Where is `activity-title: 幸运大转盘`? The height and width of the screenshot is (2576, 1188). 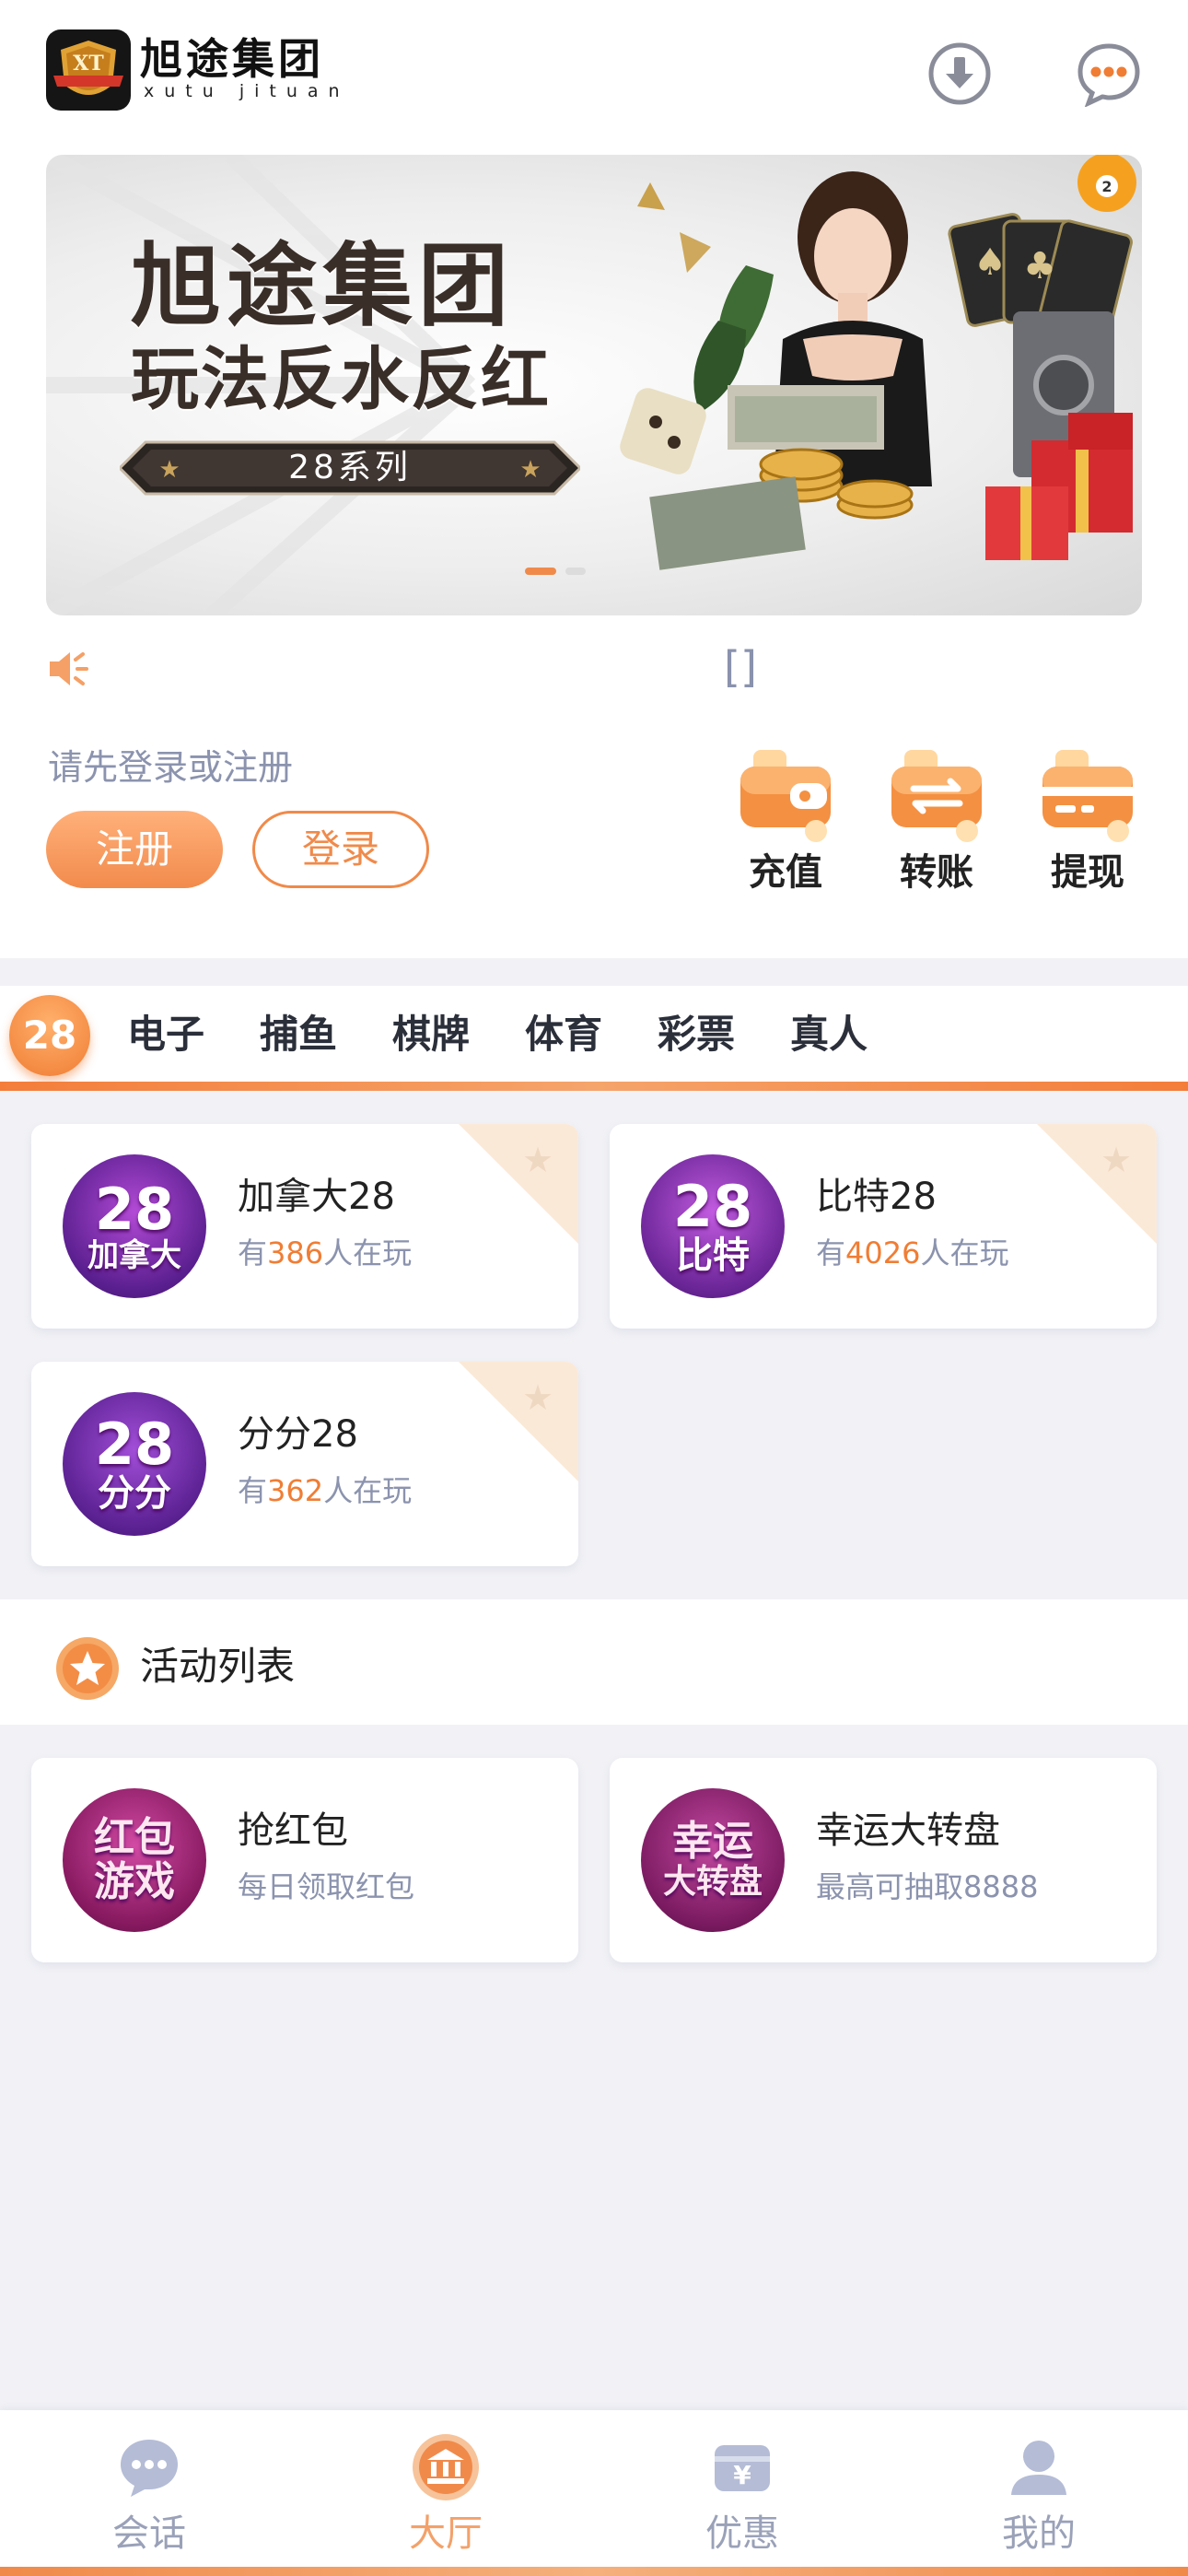 activity-title: 幸运大转盘 is located at coordinates (908, 1830).